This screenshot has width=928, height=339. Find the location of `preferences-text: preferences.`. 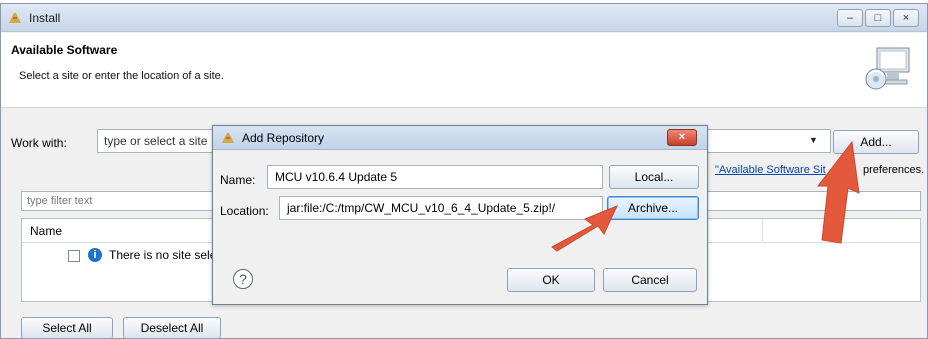

preferences-text: preferences. is located at coordinates (894, 170).